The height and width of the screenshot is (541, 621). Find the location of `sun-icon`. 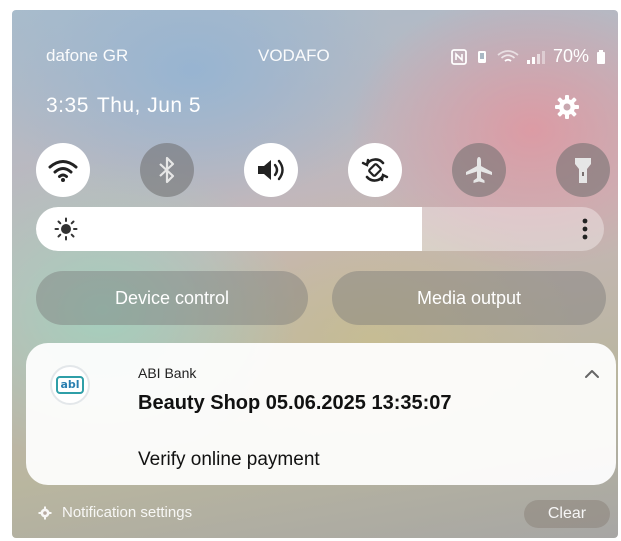

sun-icon is located at coordinates (66, 229).